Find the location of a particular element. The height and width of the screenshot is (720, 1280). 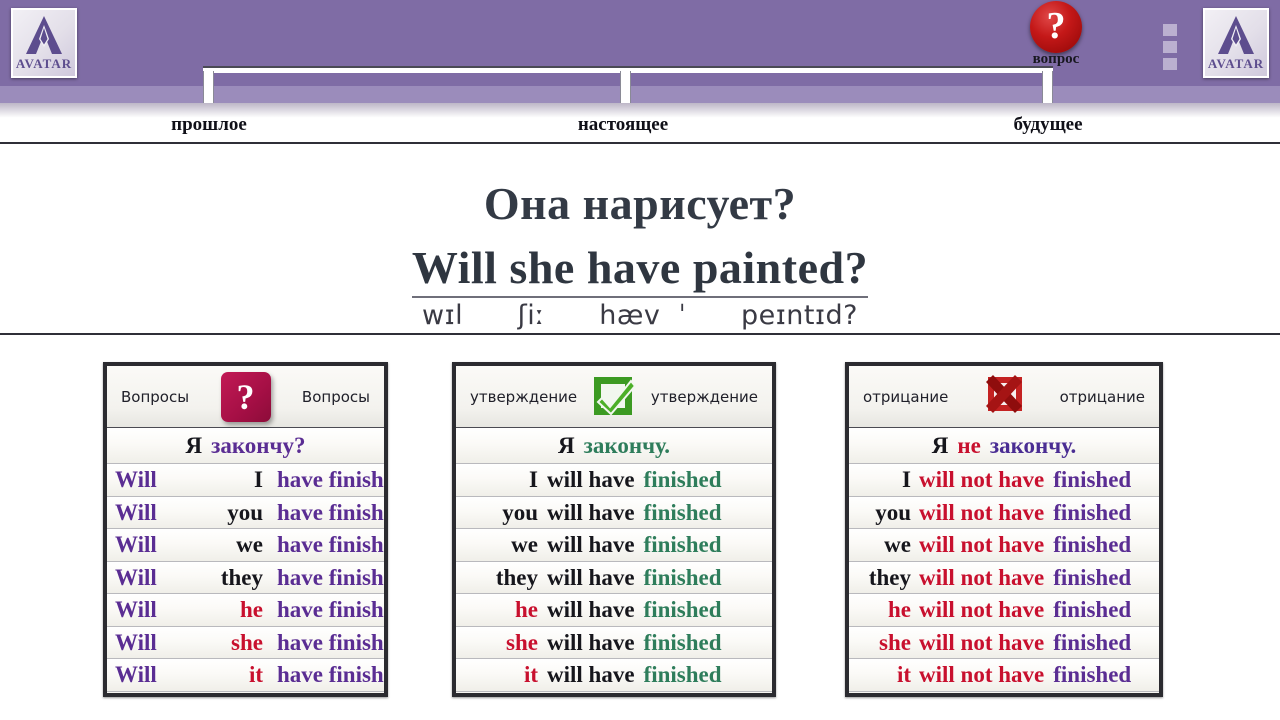

timeline-tick-present is located at coordinates (625, 87).